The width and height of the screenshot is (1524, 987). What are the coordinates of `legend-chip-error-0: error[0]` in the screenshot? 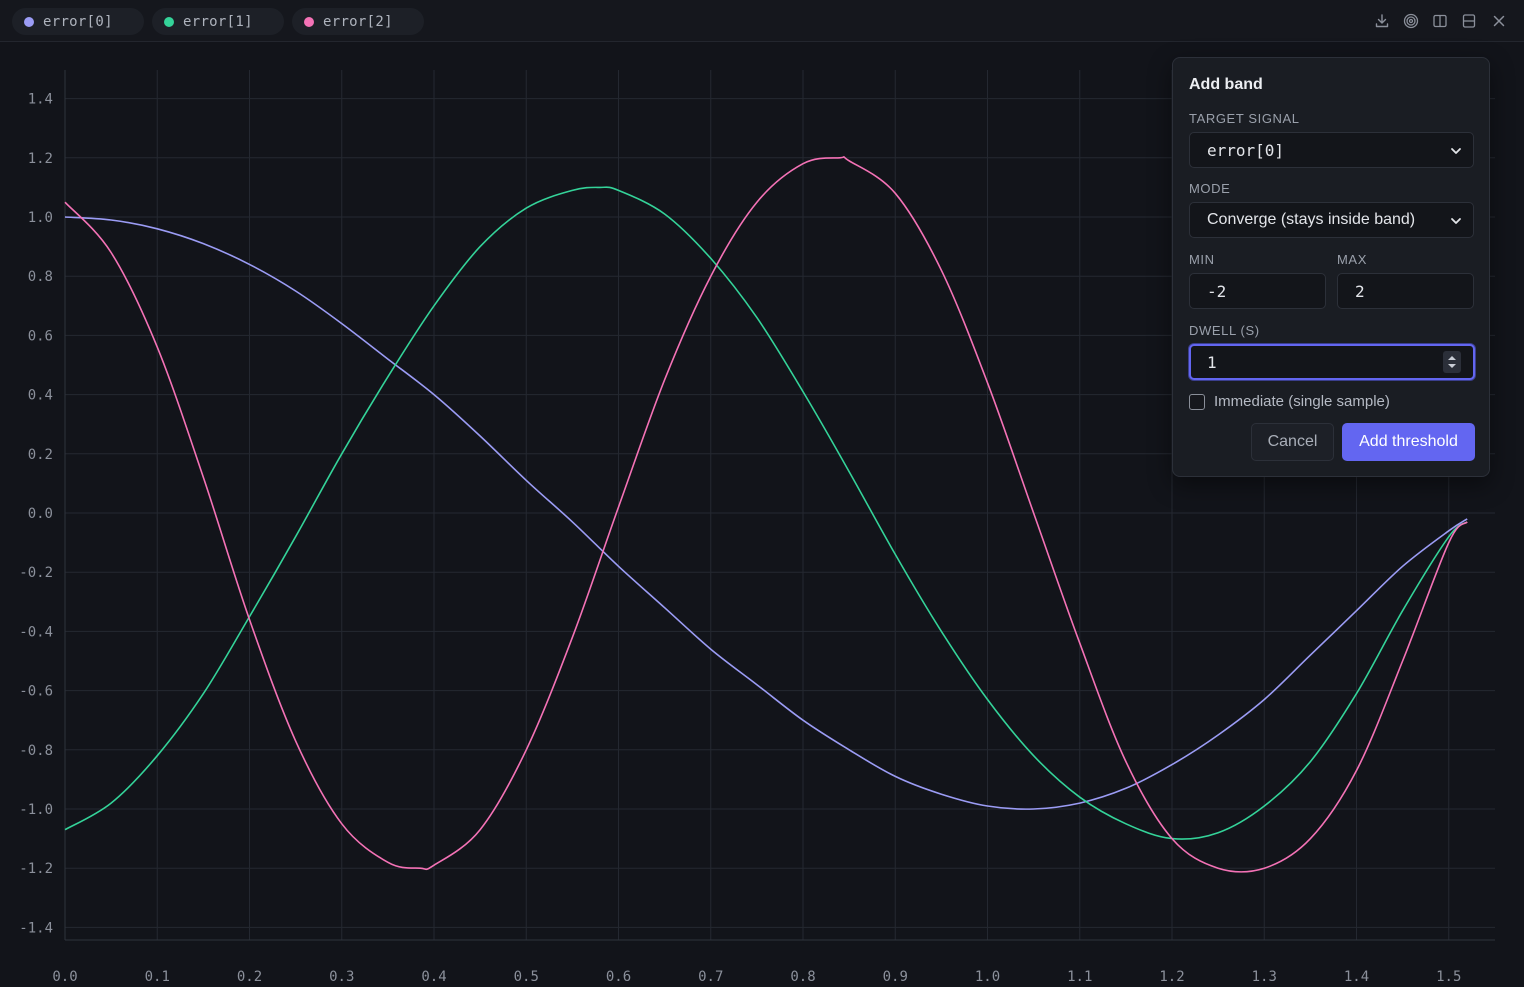 It's located at (78, 21).